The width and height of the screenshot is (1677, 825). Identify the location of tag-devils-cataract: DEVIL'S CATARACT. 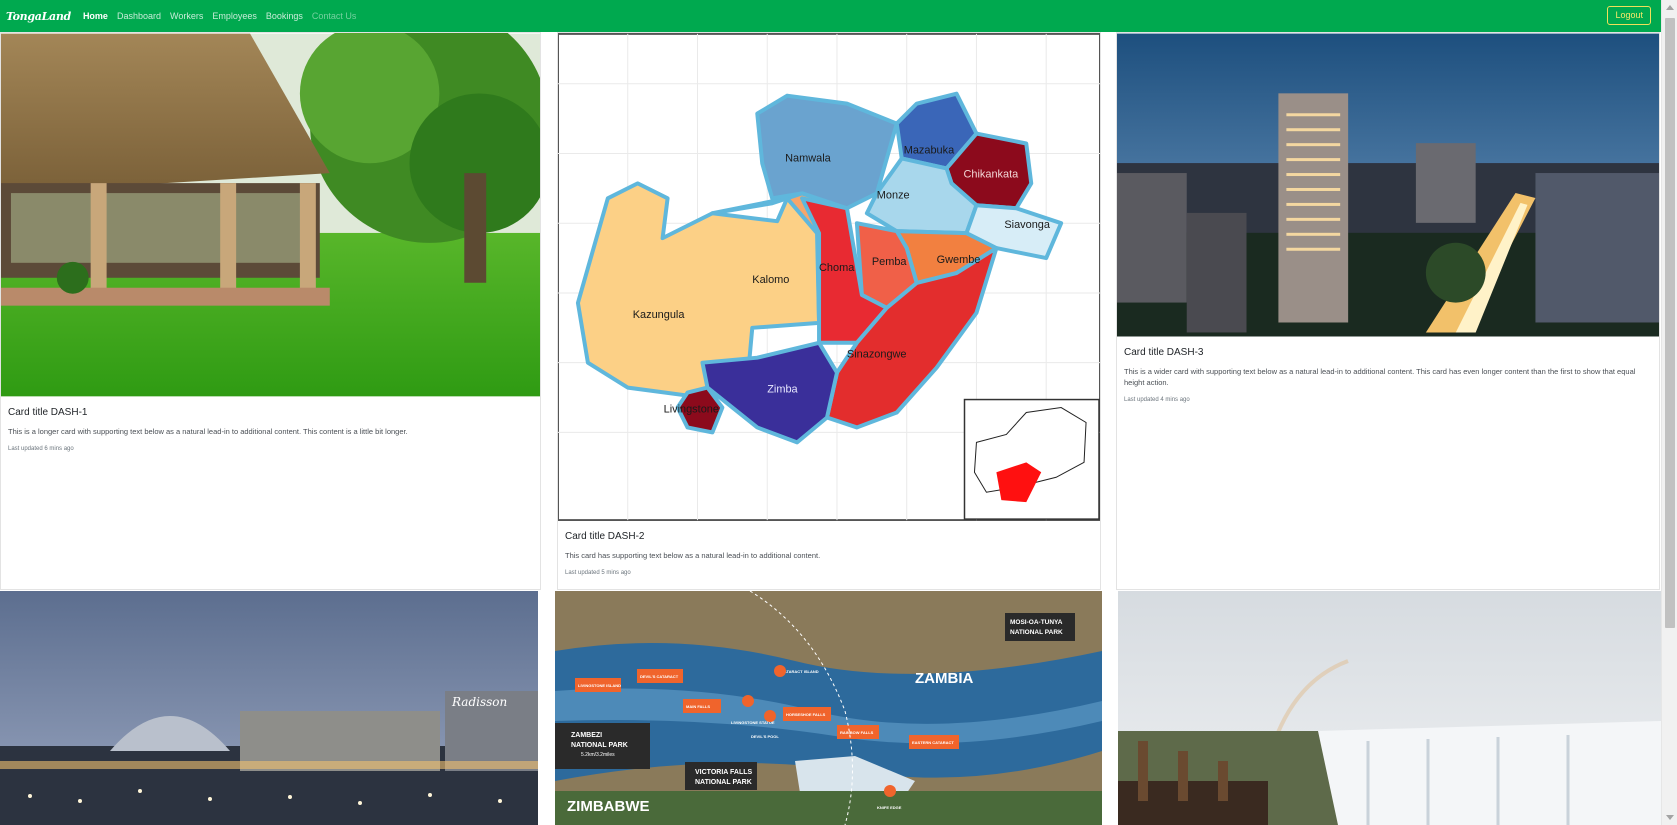
(659, 676).